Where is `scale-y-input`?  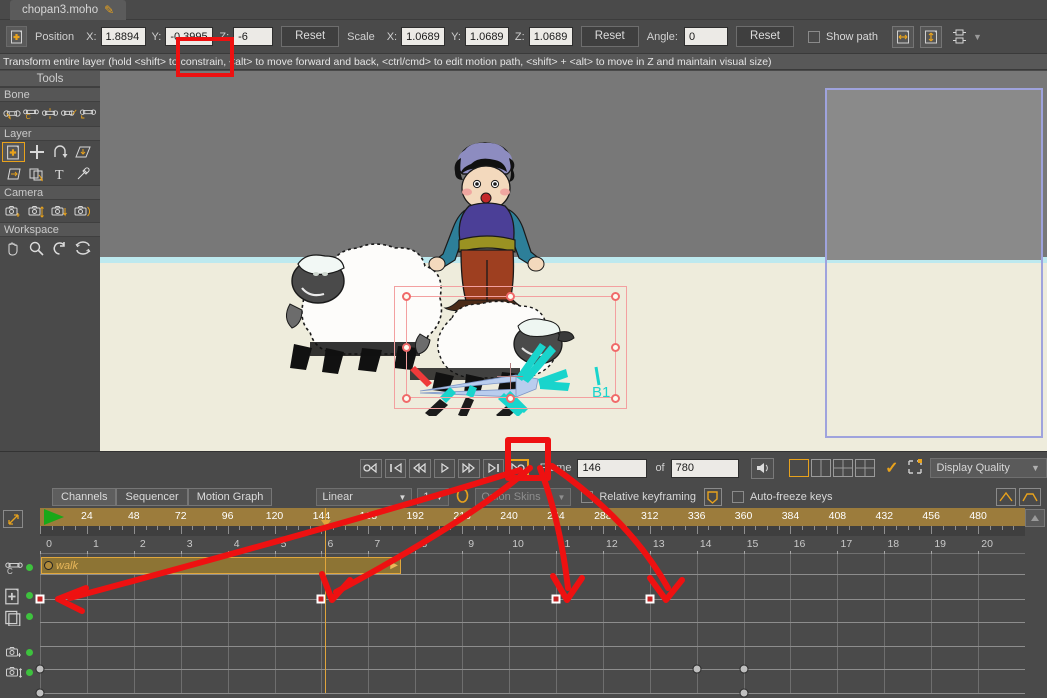
scale-y-input is located at coordinates (486, 36).